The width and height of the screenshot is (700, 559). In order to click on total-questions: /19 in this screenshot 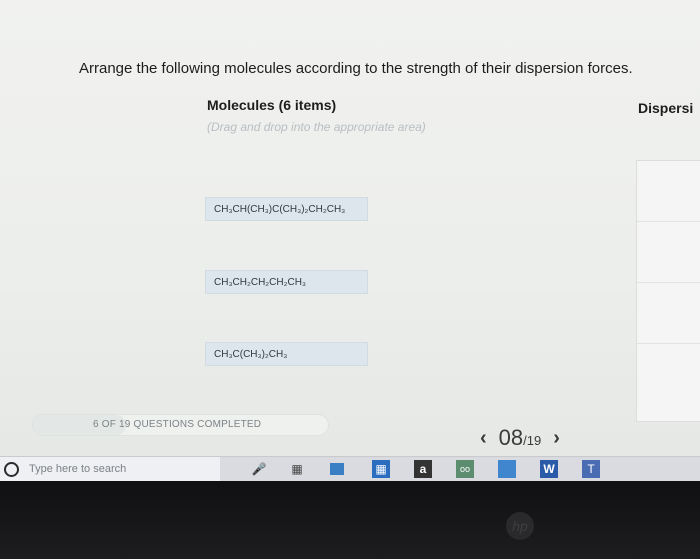, I will do `click(532, 440)`.